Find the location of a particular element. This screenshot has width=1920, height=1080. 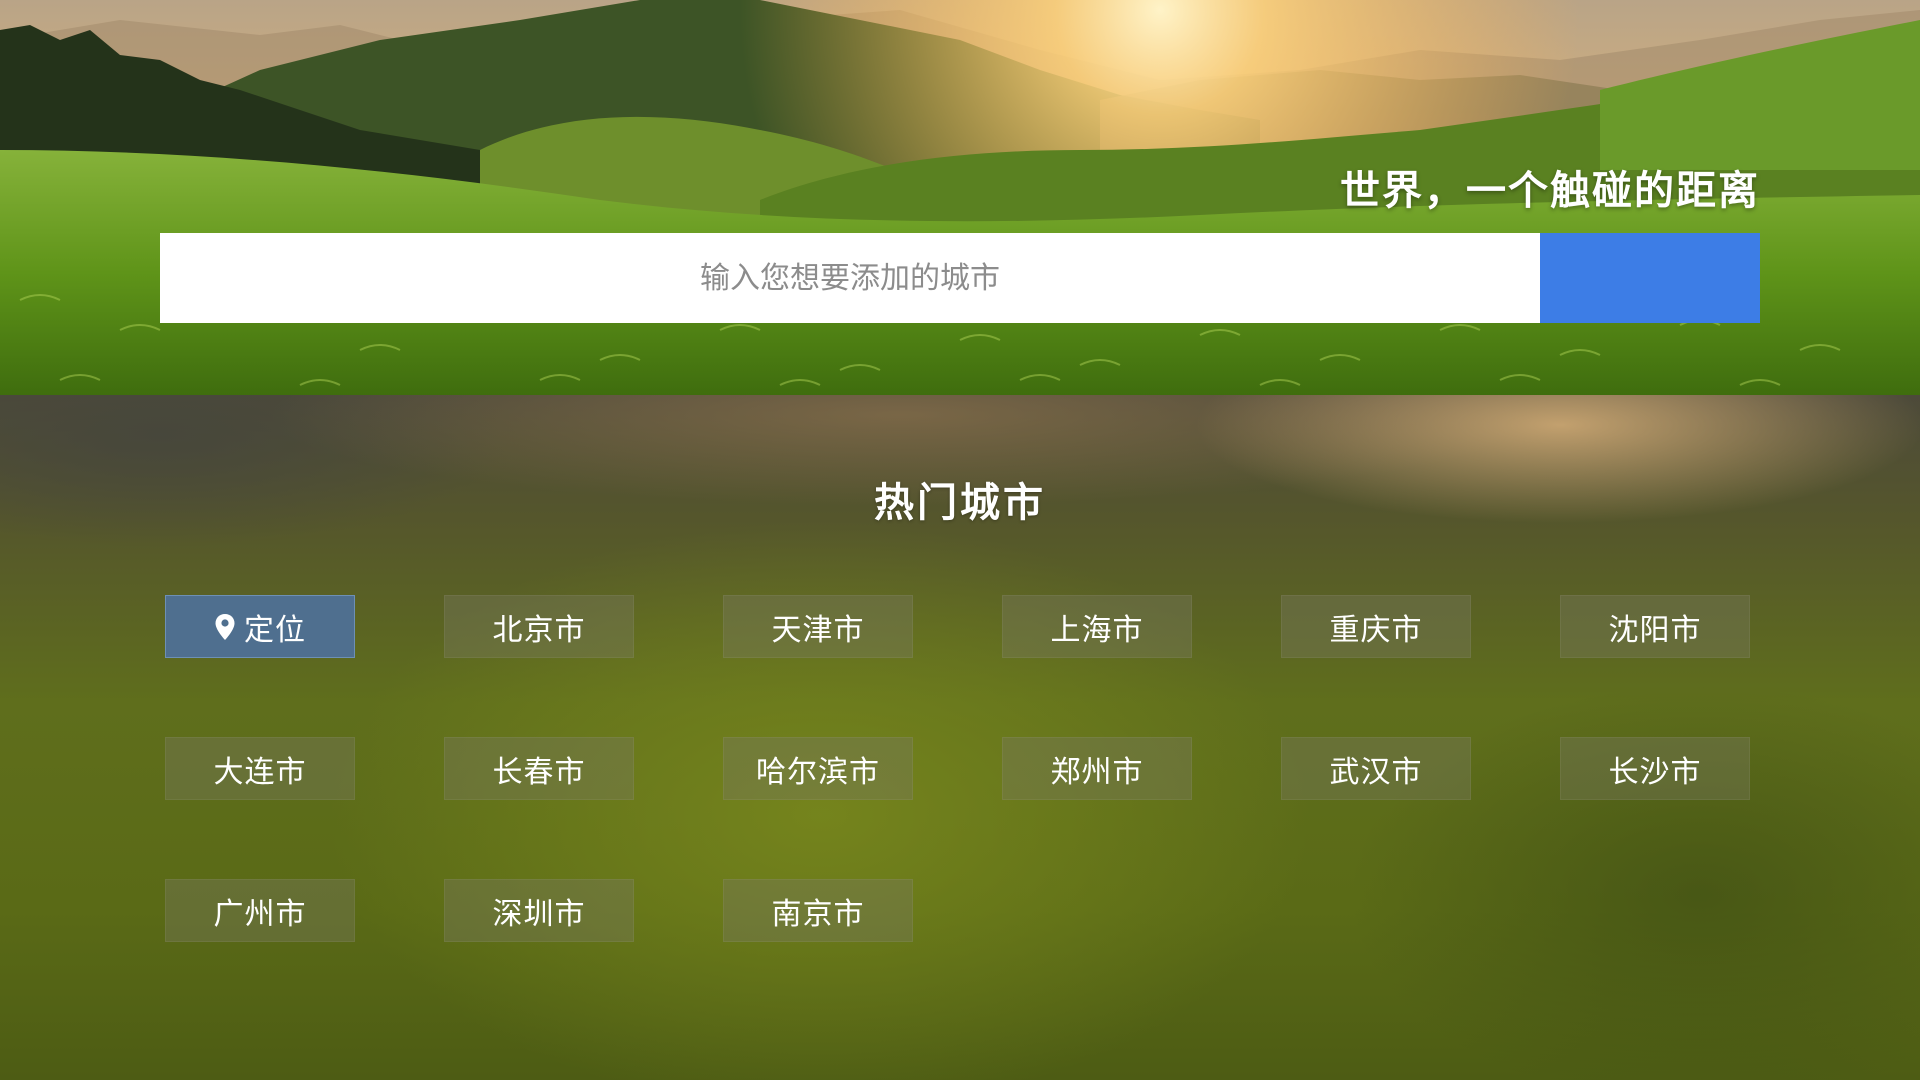

search-bar is located at coordinates (960, 278).